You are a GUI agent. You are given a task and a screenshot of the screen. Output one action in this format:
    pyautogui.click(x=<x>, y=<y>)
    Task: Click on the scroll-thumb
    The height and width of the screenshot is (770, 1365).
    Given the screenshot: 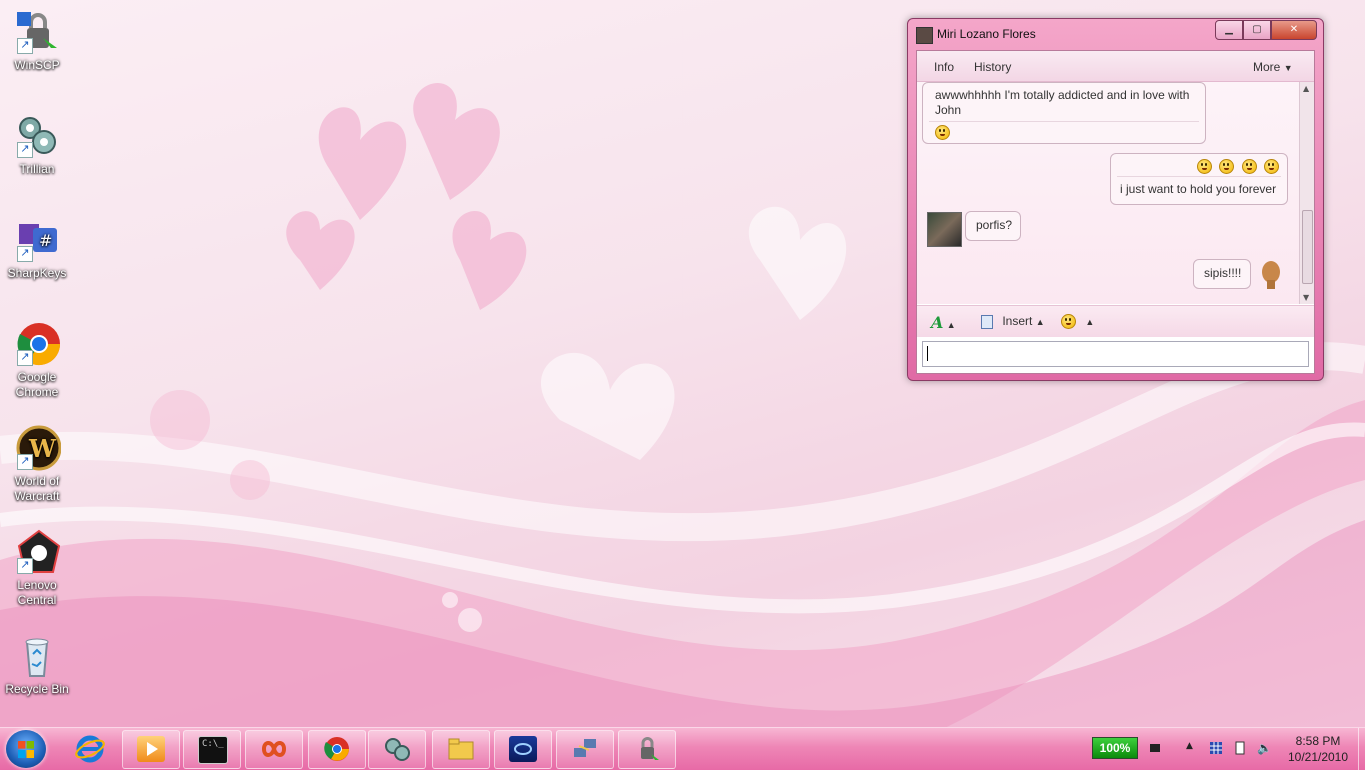 What is the action you would take?
    pyautogui.click(x=1307, y=247)
    